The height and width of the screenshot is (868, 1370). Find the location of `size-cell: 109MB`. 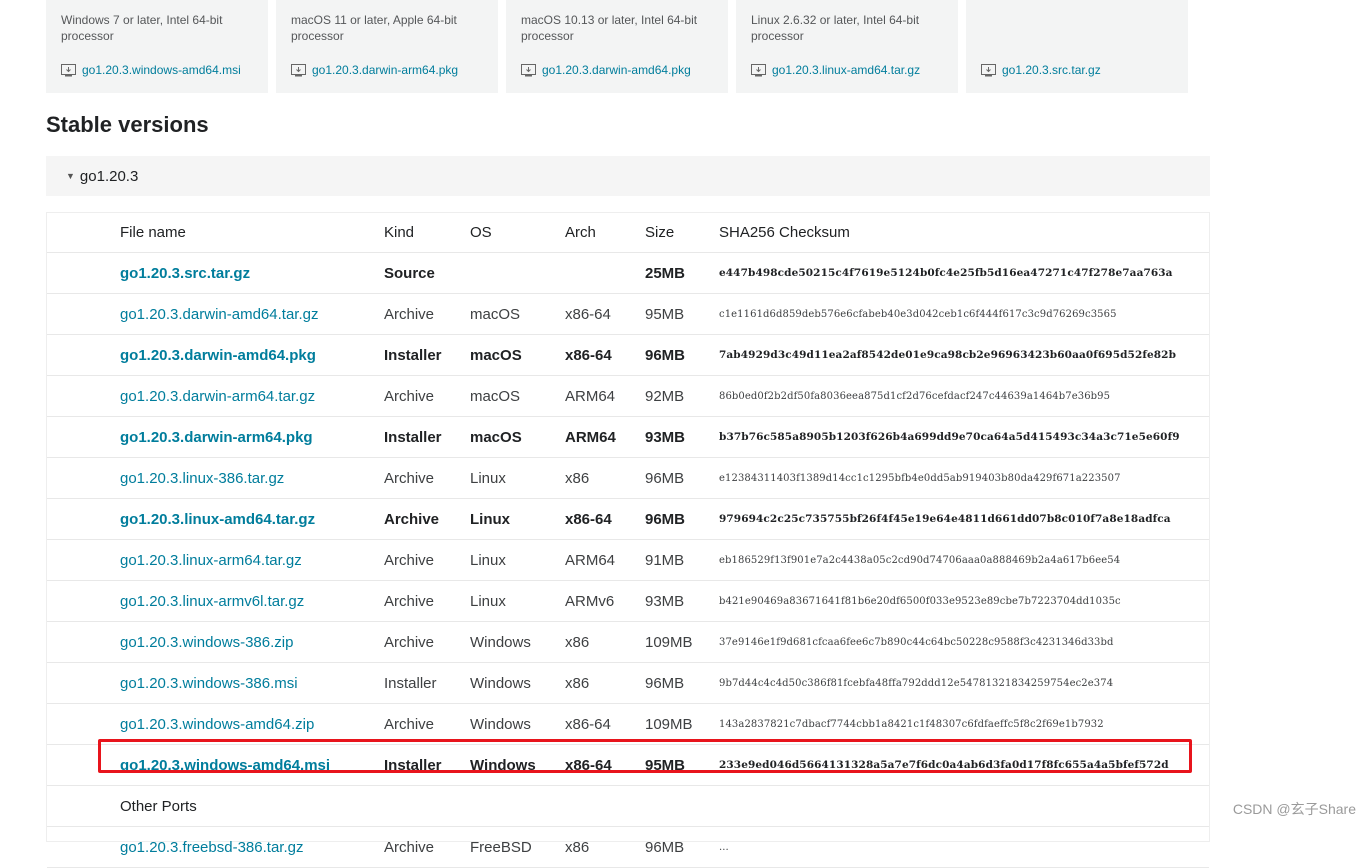

size-cell: 109MB is located at coordinates (682, 642).